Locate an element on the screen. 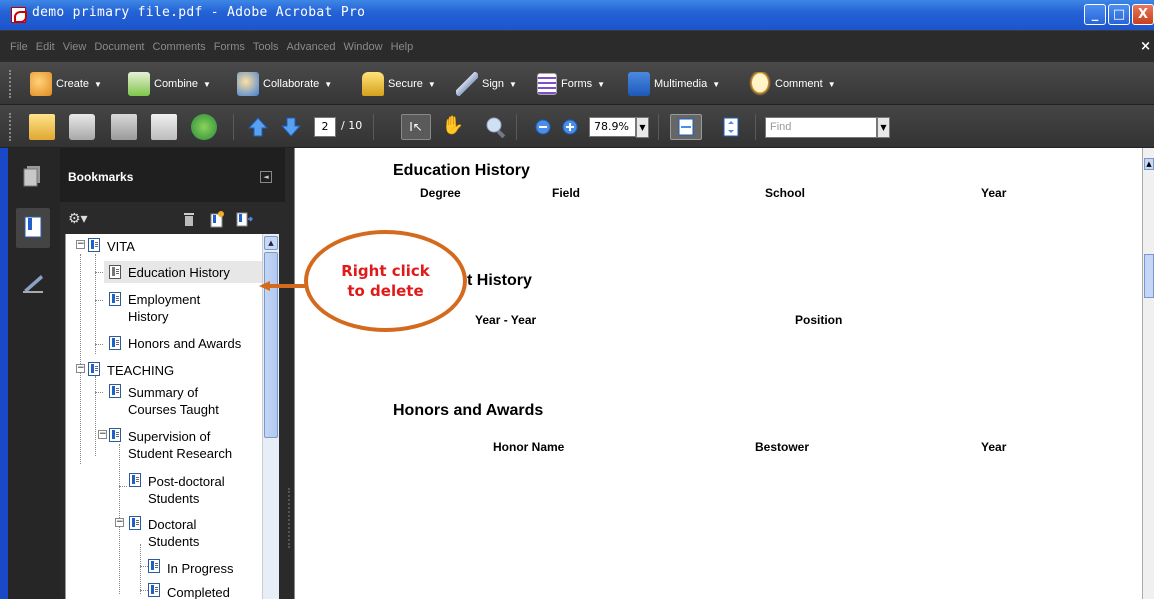 The height and width of the screenshot is (599, 1154). menu-forms: Forms is located at coordinates (229, 47).